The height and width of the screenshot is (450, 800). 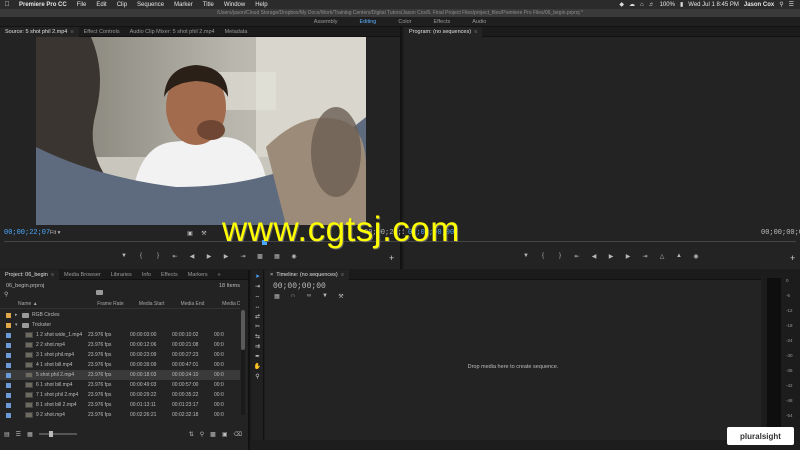 What do you see at coordinates (190, 233) in the screenshot?
I see `settings-icon: ▣` at bounding box center [190, 233].